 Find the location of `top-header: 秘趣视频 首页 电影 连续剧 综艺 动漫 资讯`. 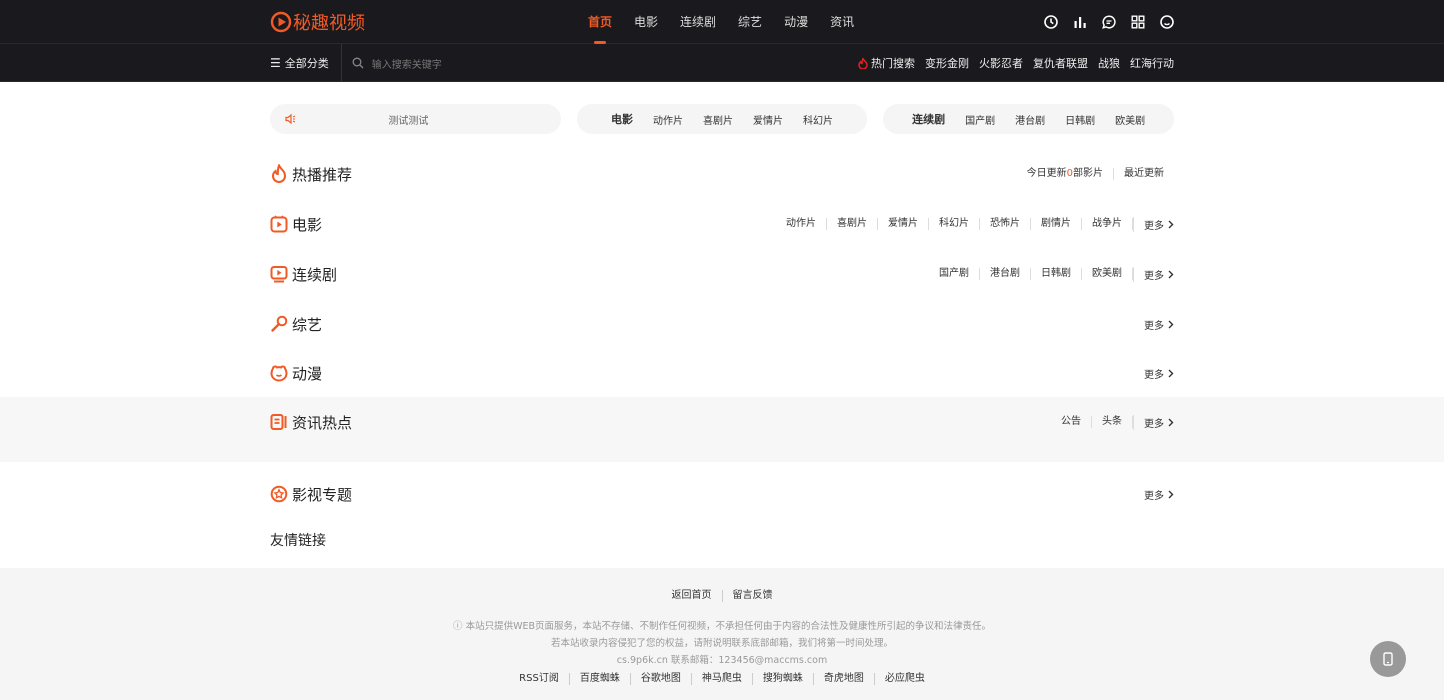

top-header: 秘趣视频 首页 电影 连续剧 综艺 动漫 资讯 is located at coordinates (722, 22).